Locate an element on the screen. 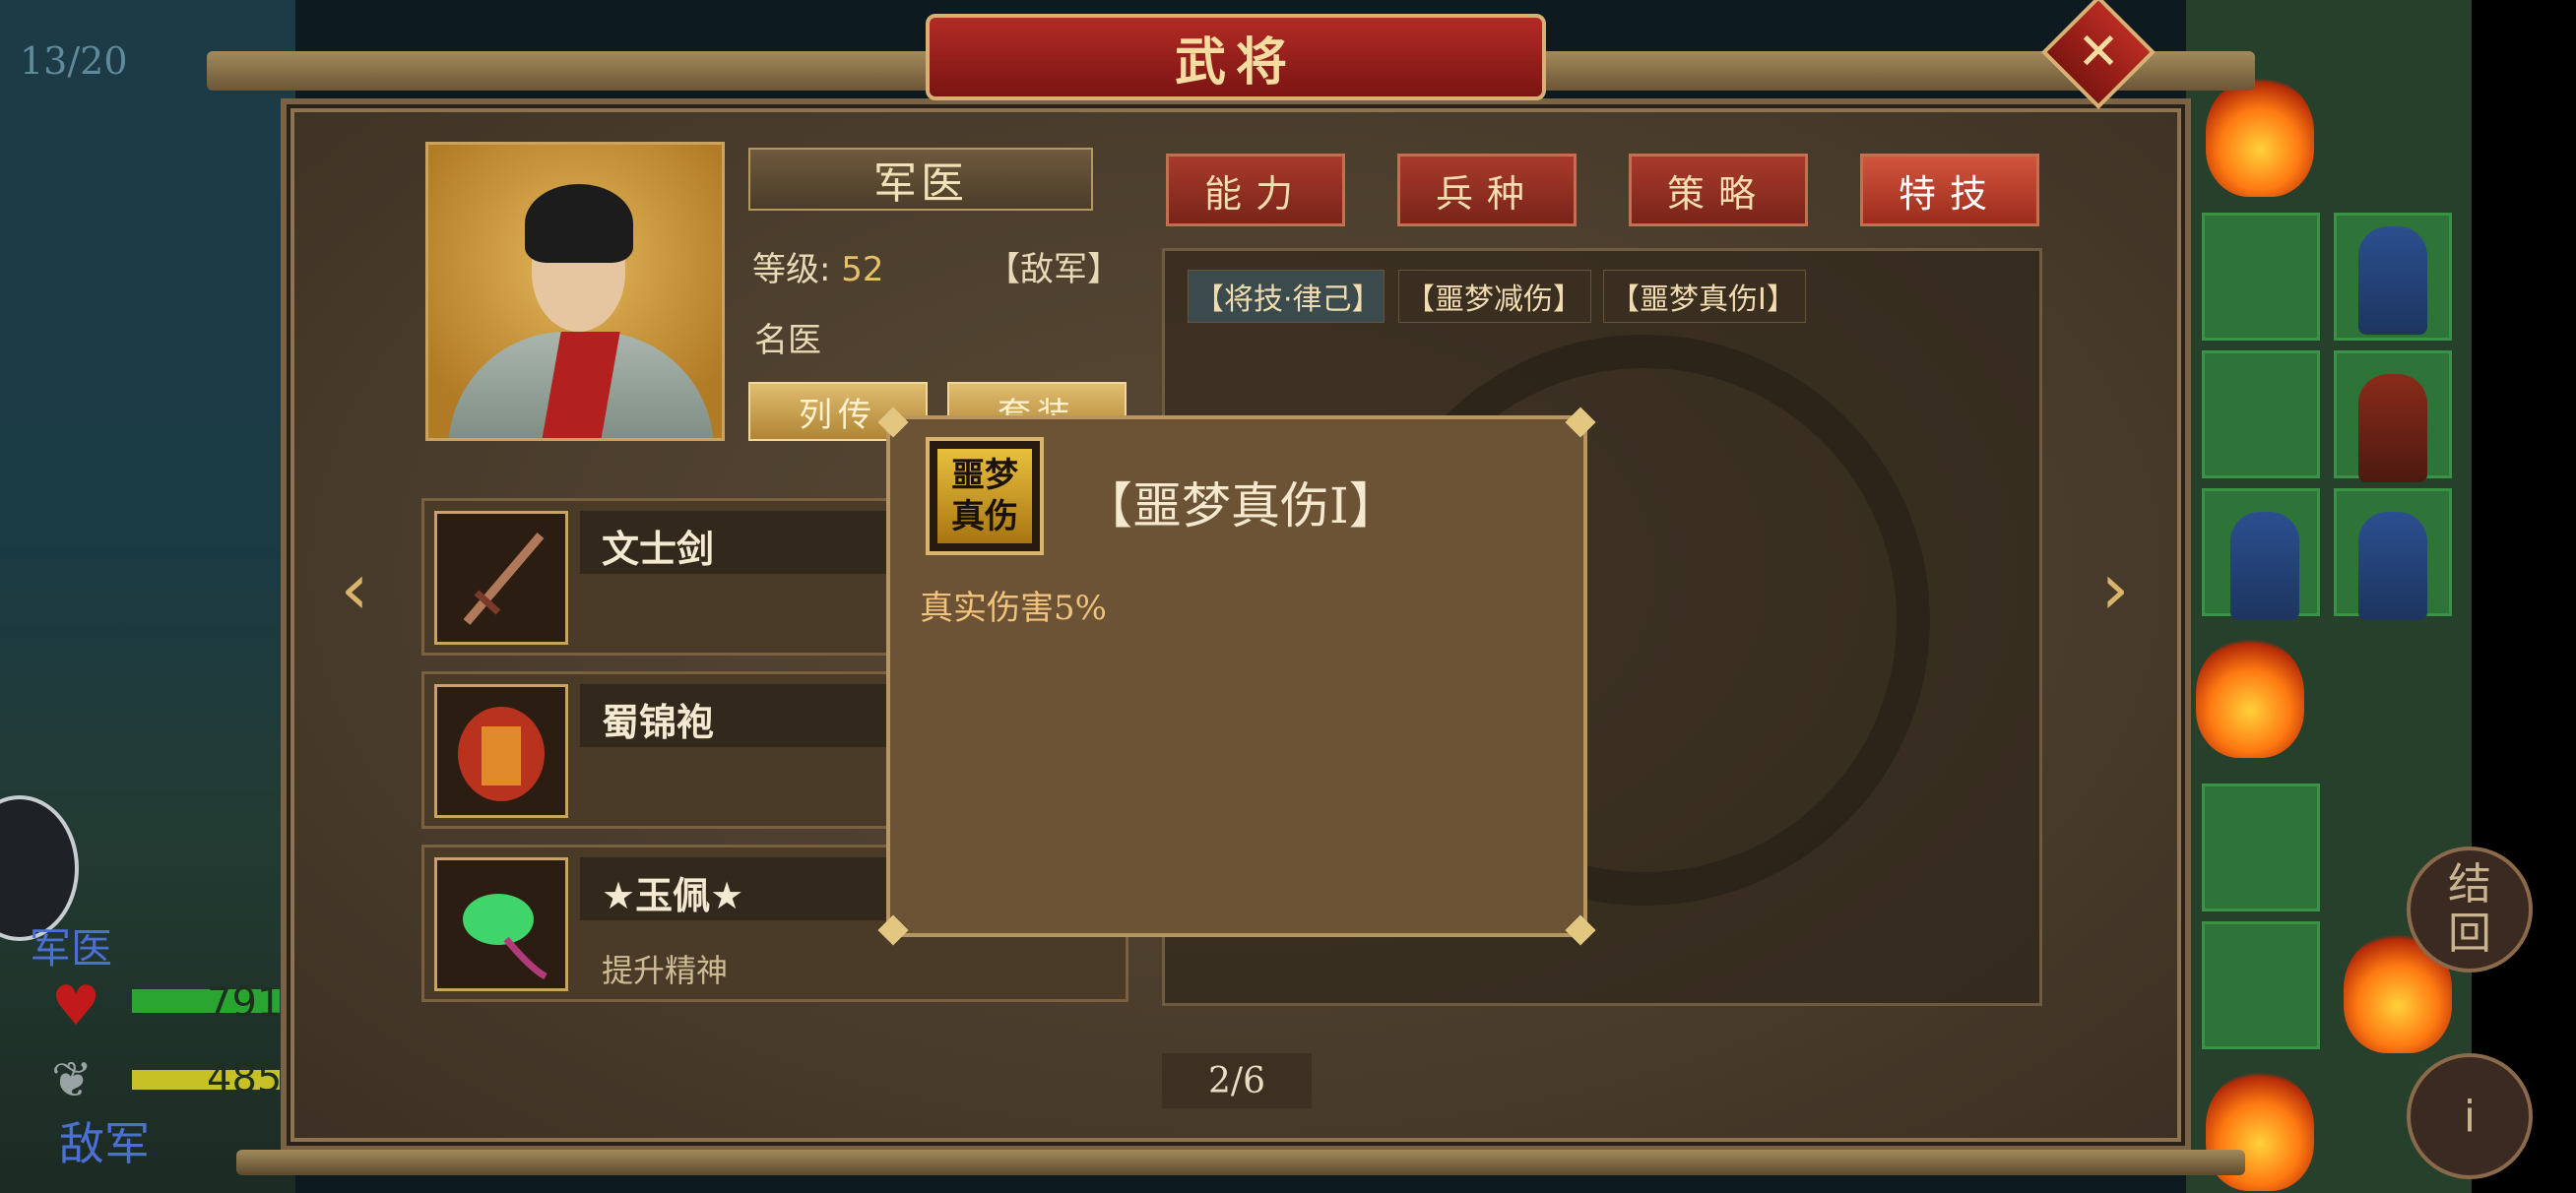 The width and height of the screenshot is (2576, 1193). faction-label: 敌军 is located at coordinates (104, 1143).